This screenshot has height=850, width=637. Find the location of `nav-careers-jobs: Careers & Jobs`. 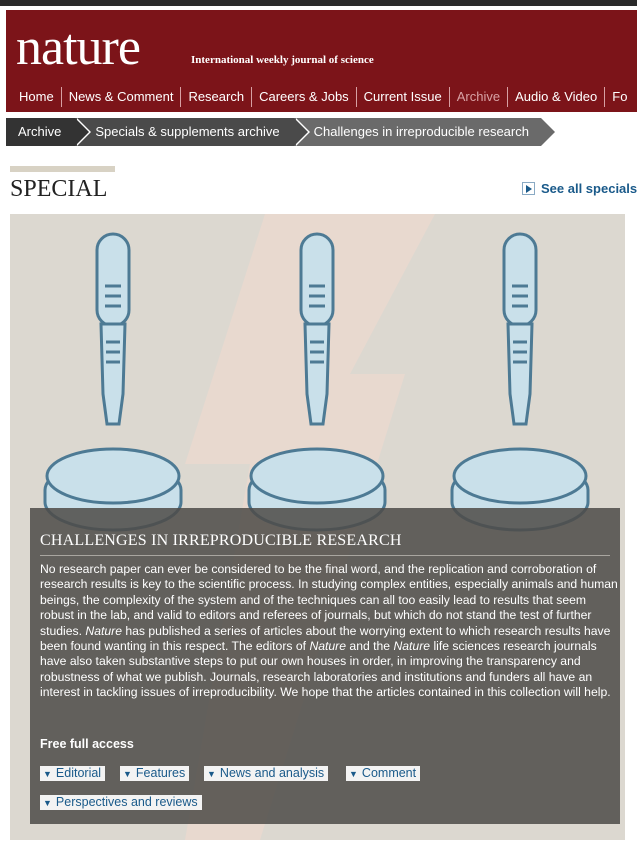

nav-careers-jobs: Careers & Jobs is located at coordinates (304, 97).